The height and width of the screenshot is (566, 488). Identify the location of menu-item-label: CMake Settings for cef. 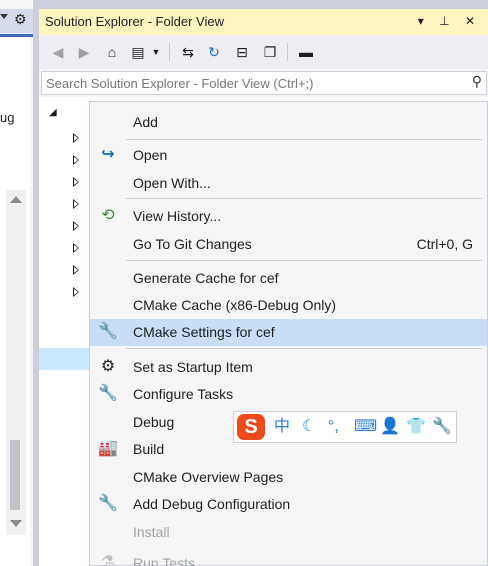
(204, 332).